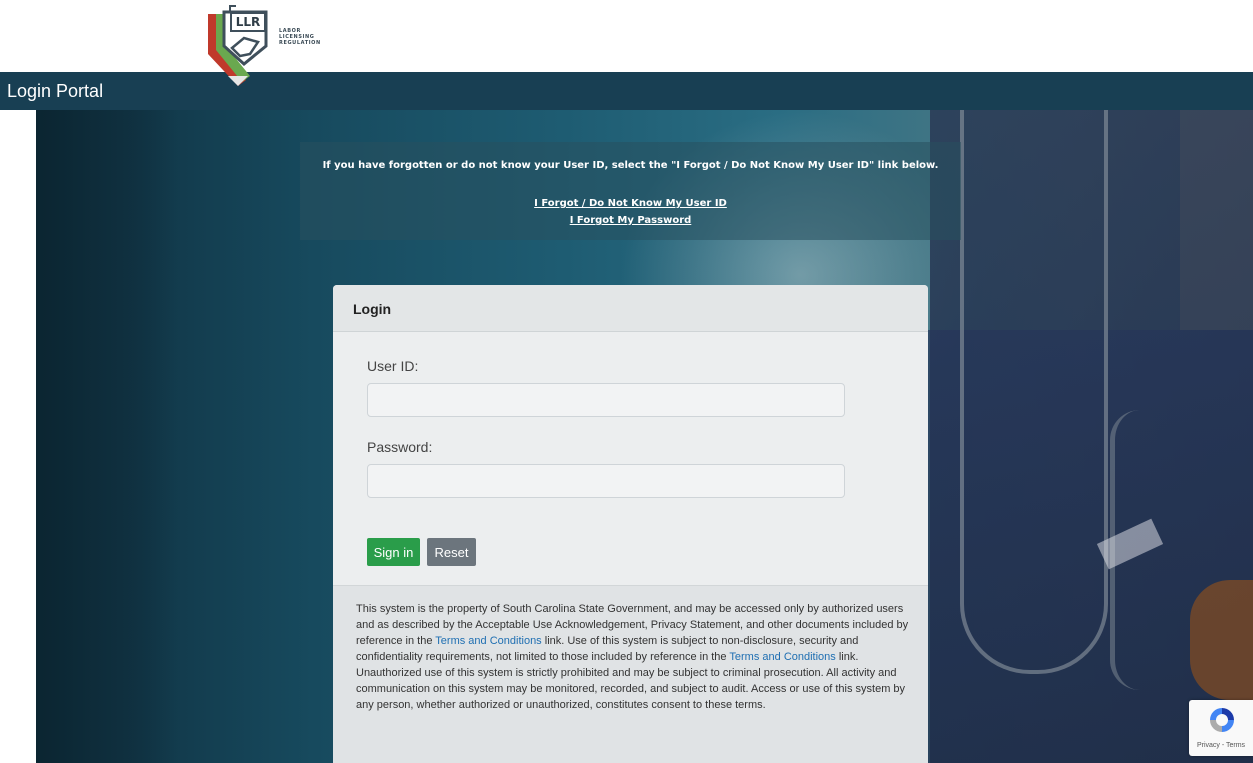 The image size is (1253, 763). What do you see at coordinates (1222, 720) in the screenshot?
I see `recaptcha-icon` at bounding box center [1222, 720].